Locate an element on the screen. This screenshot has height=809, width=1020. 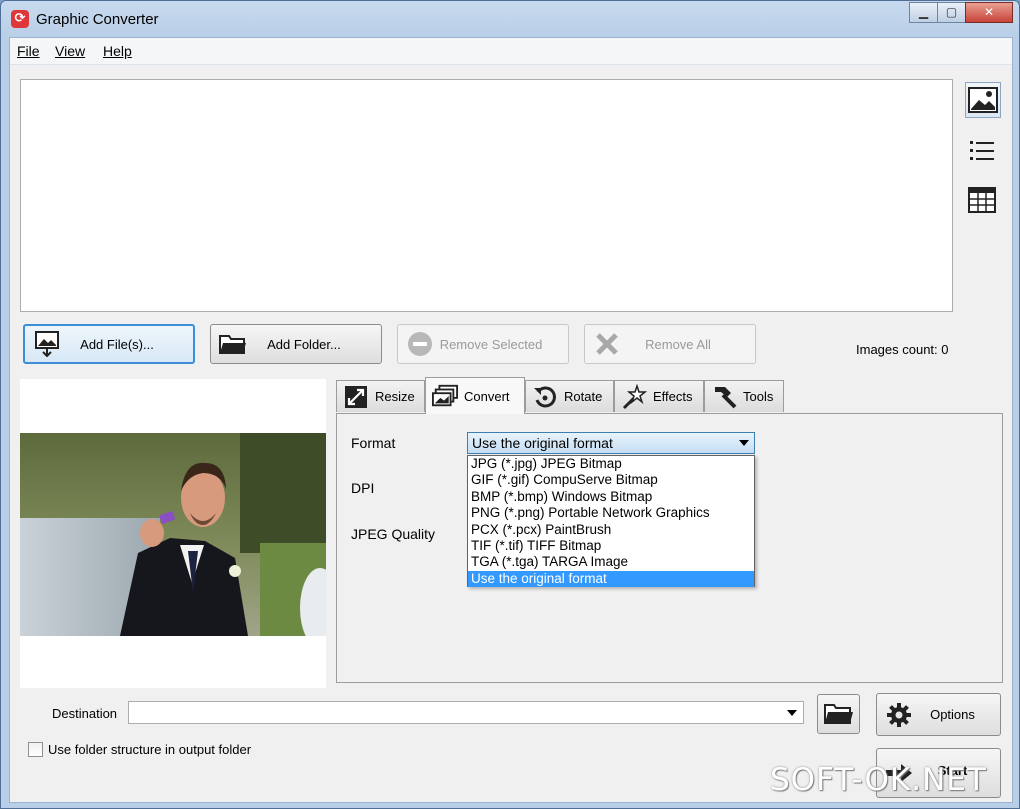
options-button: Options is located at coordinates (938, 714).